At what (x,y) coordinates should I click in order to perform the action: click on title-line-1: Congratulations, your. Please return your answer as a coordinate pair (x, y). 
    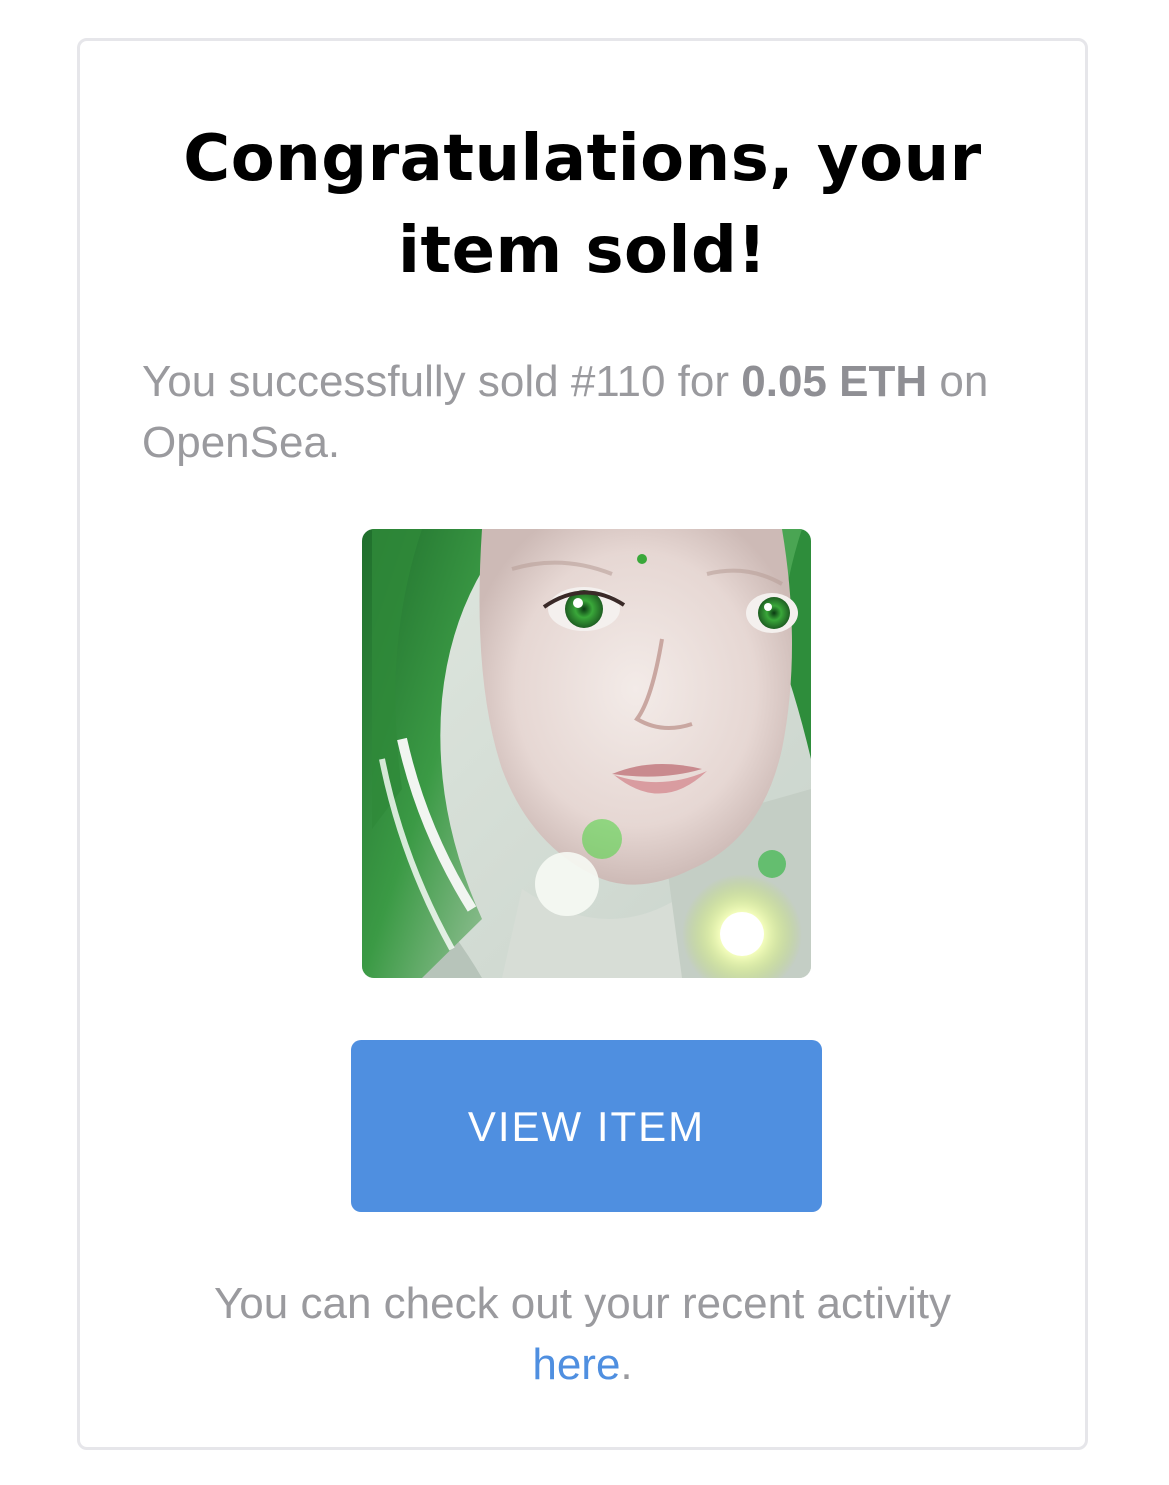
    Looking at the image, I should click on (582, 159).